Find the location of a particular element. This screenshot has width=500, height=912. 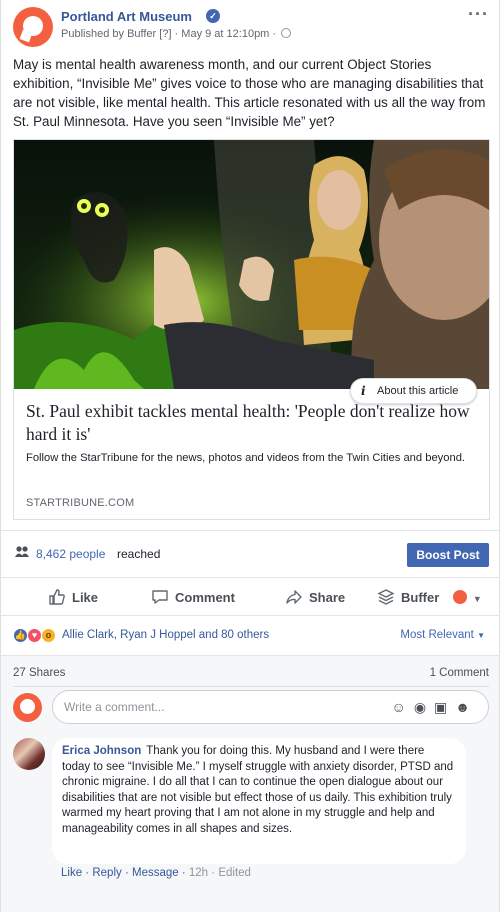

like-button: Like is located at coordinates (73, 597).